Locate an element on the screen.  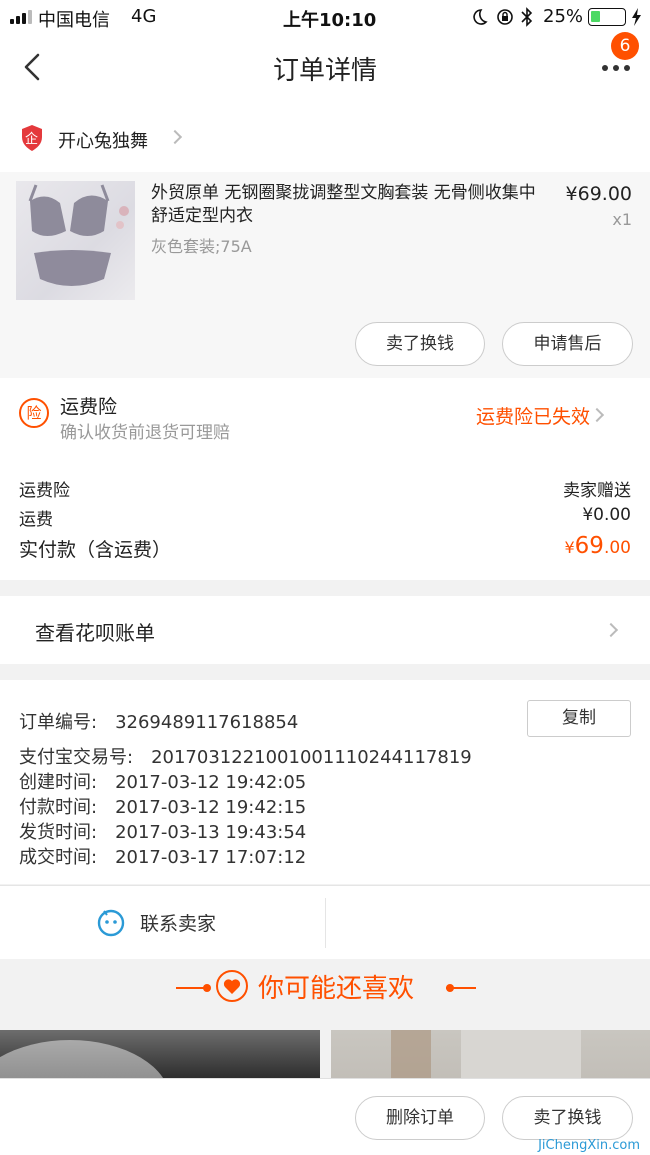
fee-paid-value: ¥69.00 is located at coordinates (597, 546).